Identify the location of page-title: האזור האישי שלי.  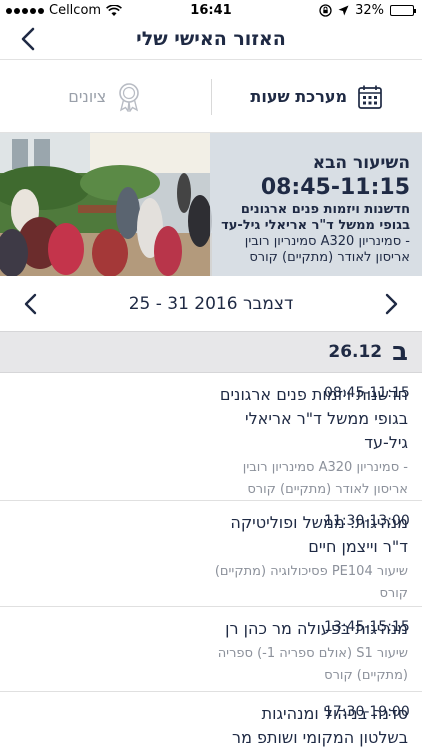
(211, 39).